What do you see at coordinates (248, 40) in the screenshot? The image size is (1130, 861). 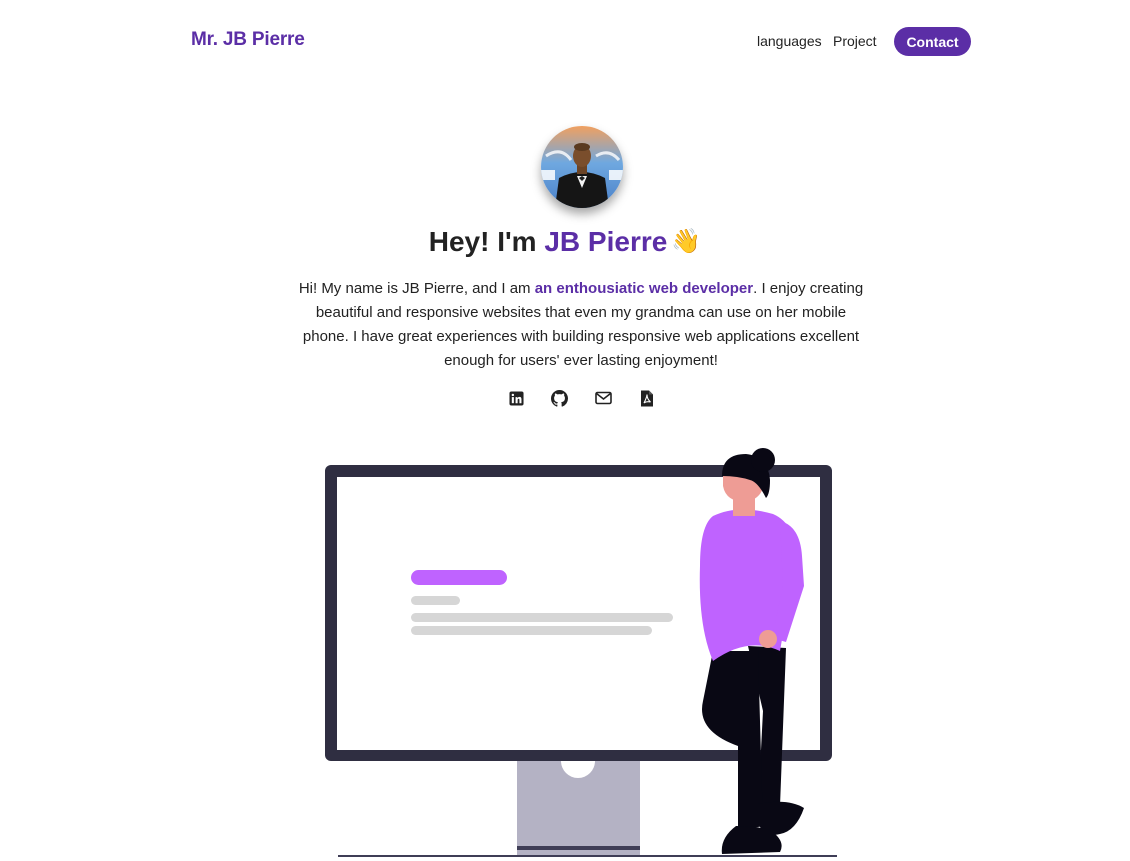 I see `site-logo: Mr. JB Pierre` at bounding box center [248, 40].